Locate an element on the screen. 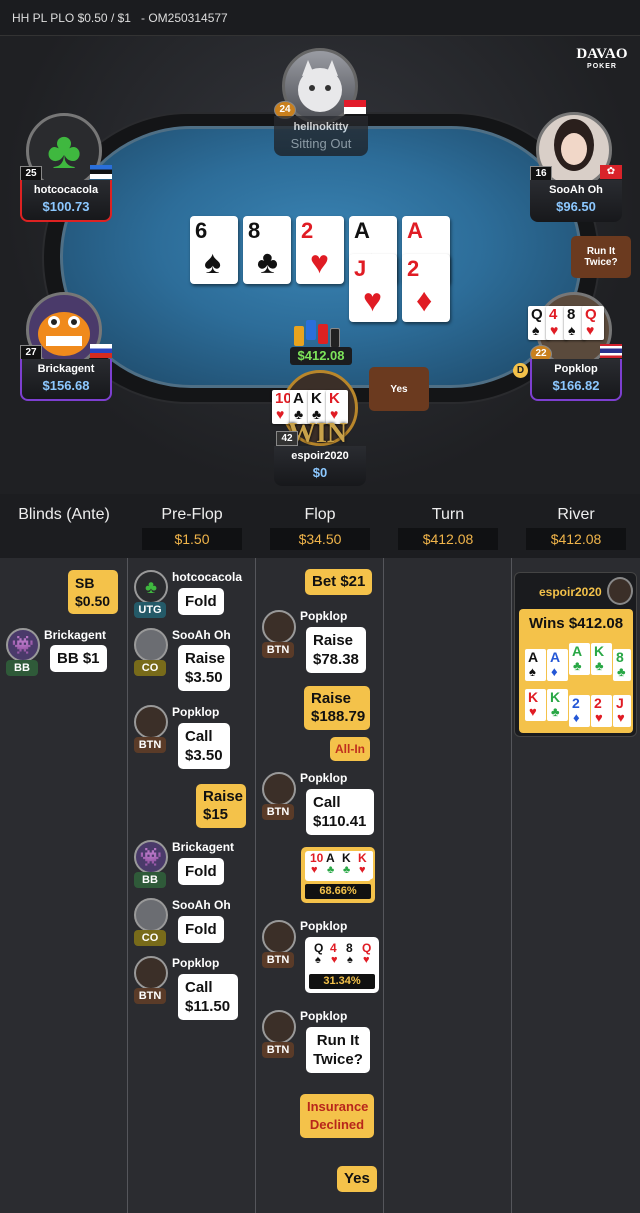  level-badge: 25 is located at coordinates (31, 173).